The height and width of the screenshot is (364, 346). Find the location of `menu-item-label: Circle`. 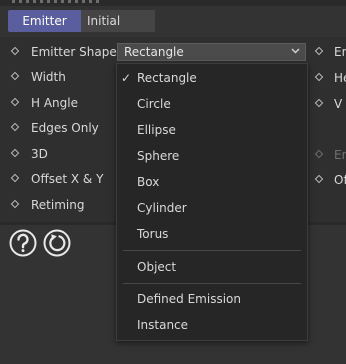

menu-item-label: Circle is located at coordinates (154, 104).